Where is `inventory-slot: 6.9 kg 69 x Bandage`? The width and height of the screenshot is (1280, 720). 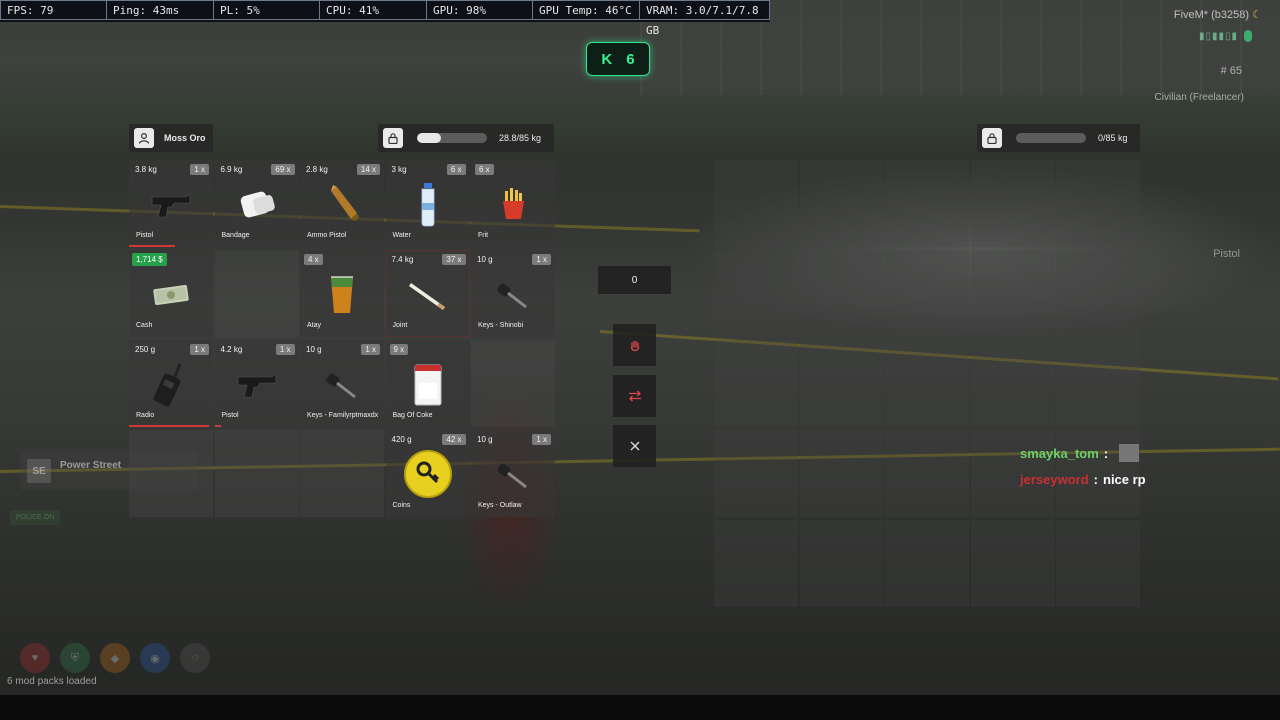
inventory-slot: 6.9 kg 69 x Bandage is located at coordinates (256, 203).